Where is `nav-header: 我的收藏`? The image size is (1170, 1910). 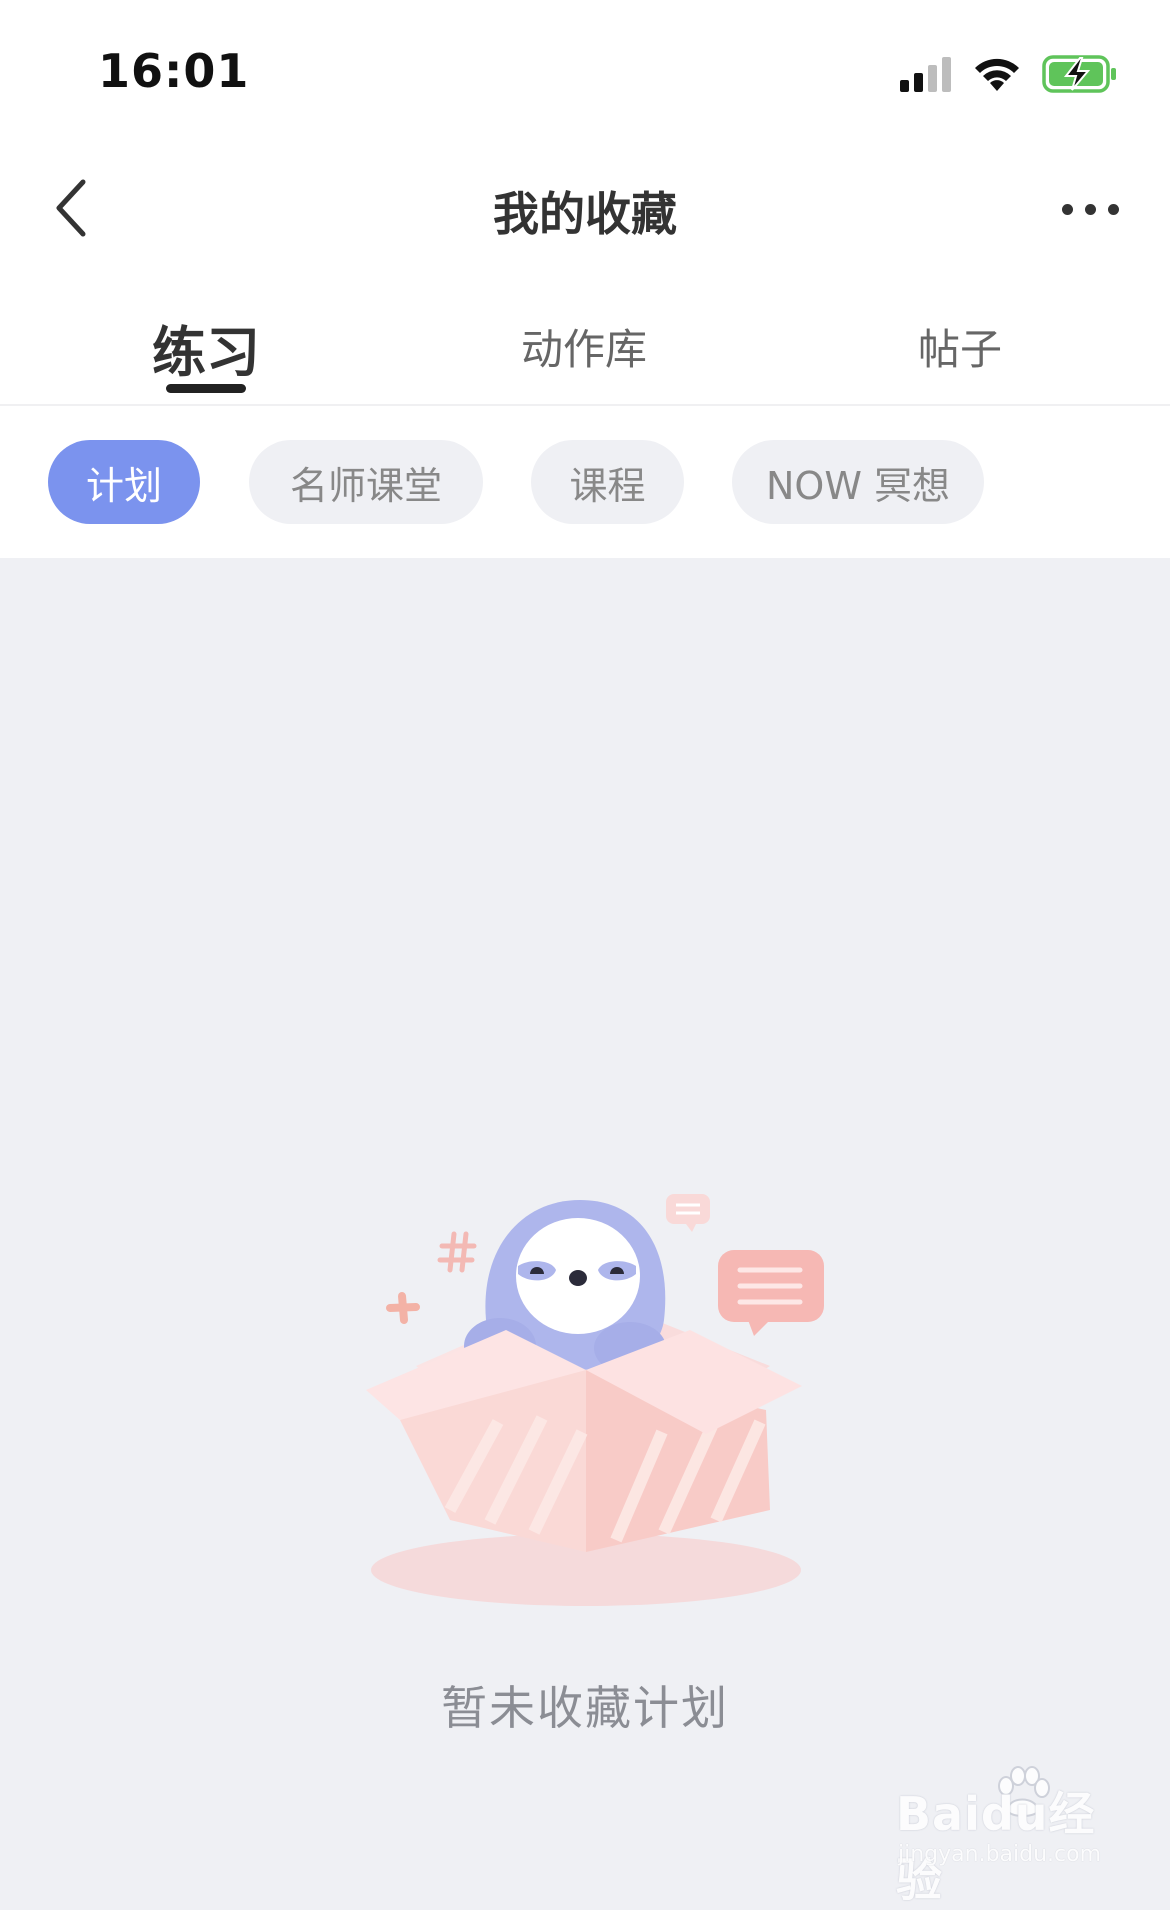
nav-header: 我的收藏 is located at coordinates (585, 208).